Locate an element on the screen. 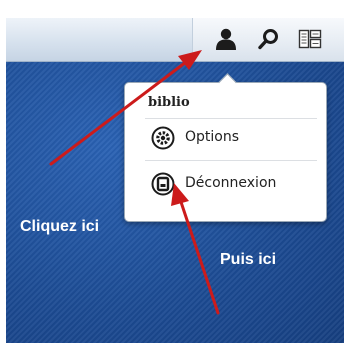 The width and height of the screenshot is (344, 343). user-icon is located at coordinates (226, 39).